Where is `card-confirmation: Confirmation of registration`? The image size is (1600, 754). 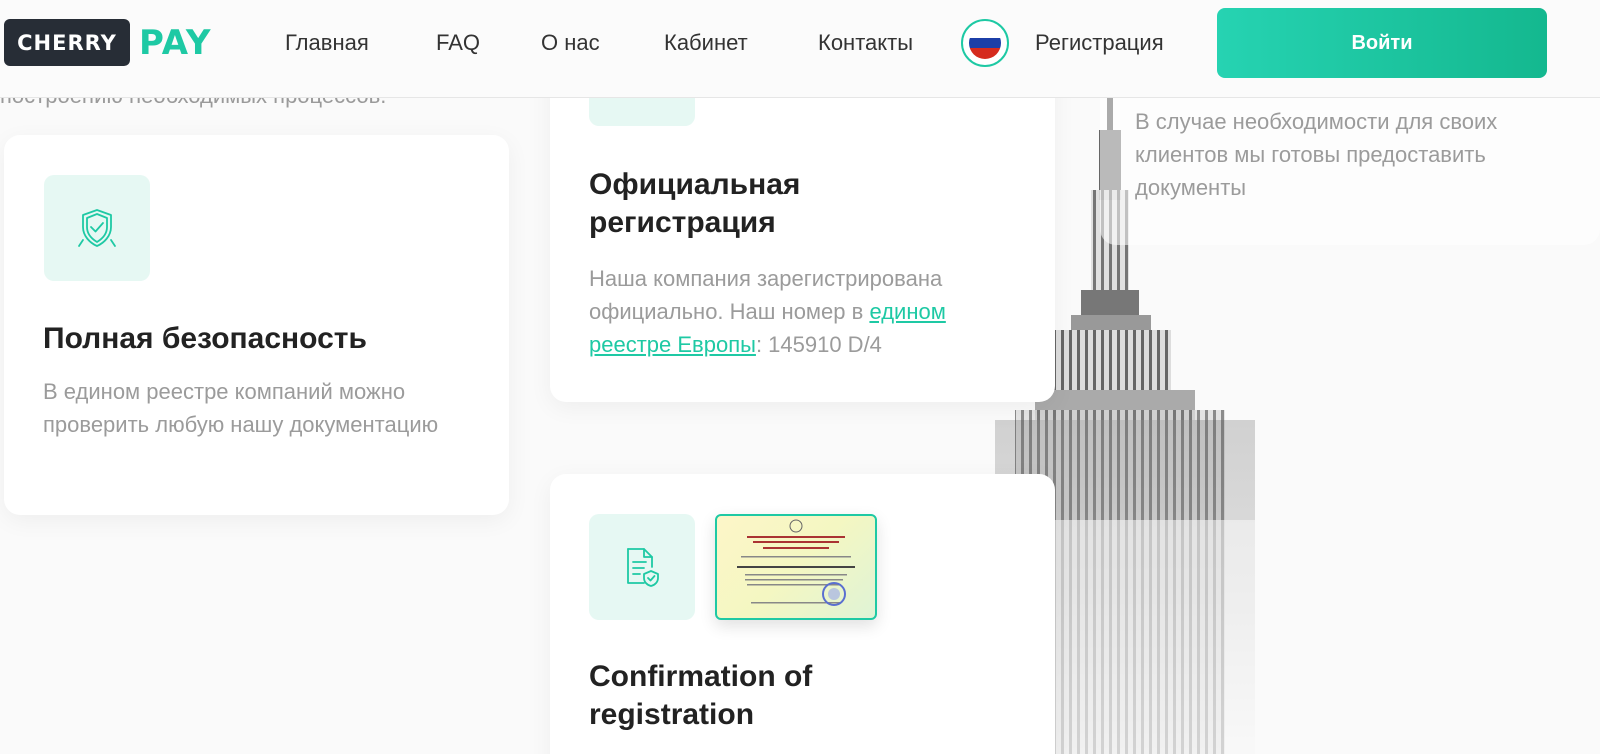
card-confirmation: Confirmation of registration is located at coordinates (802, 614).